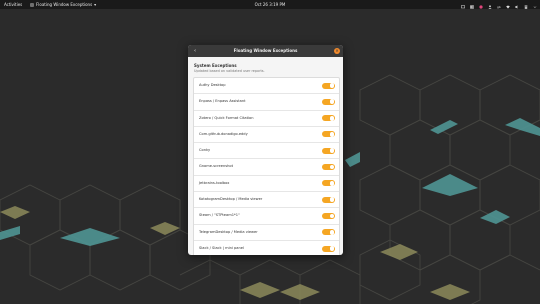 This screenshot has height=304, width=540. I want to click on list-item-label: KotatogramDesktop / Media viewer, so click(231, 199).